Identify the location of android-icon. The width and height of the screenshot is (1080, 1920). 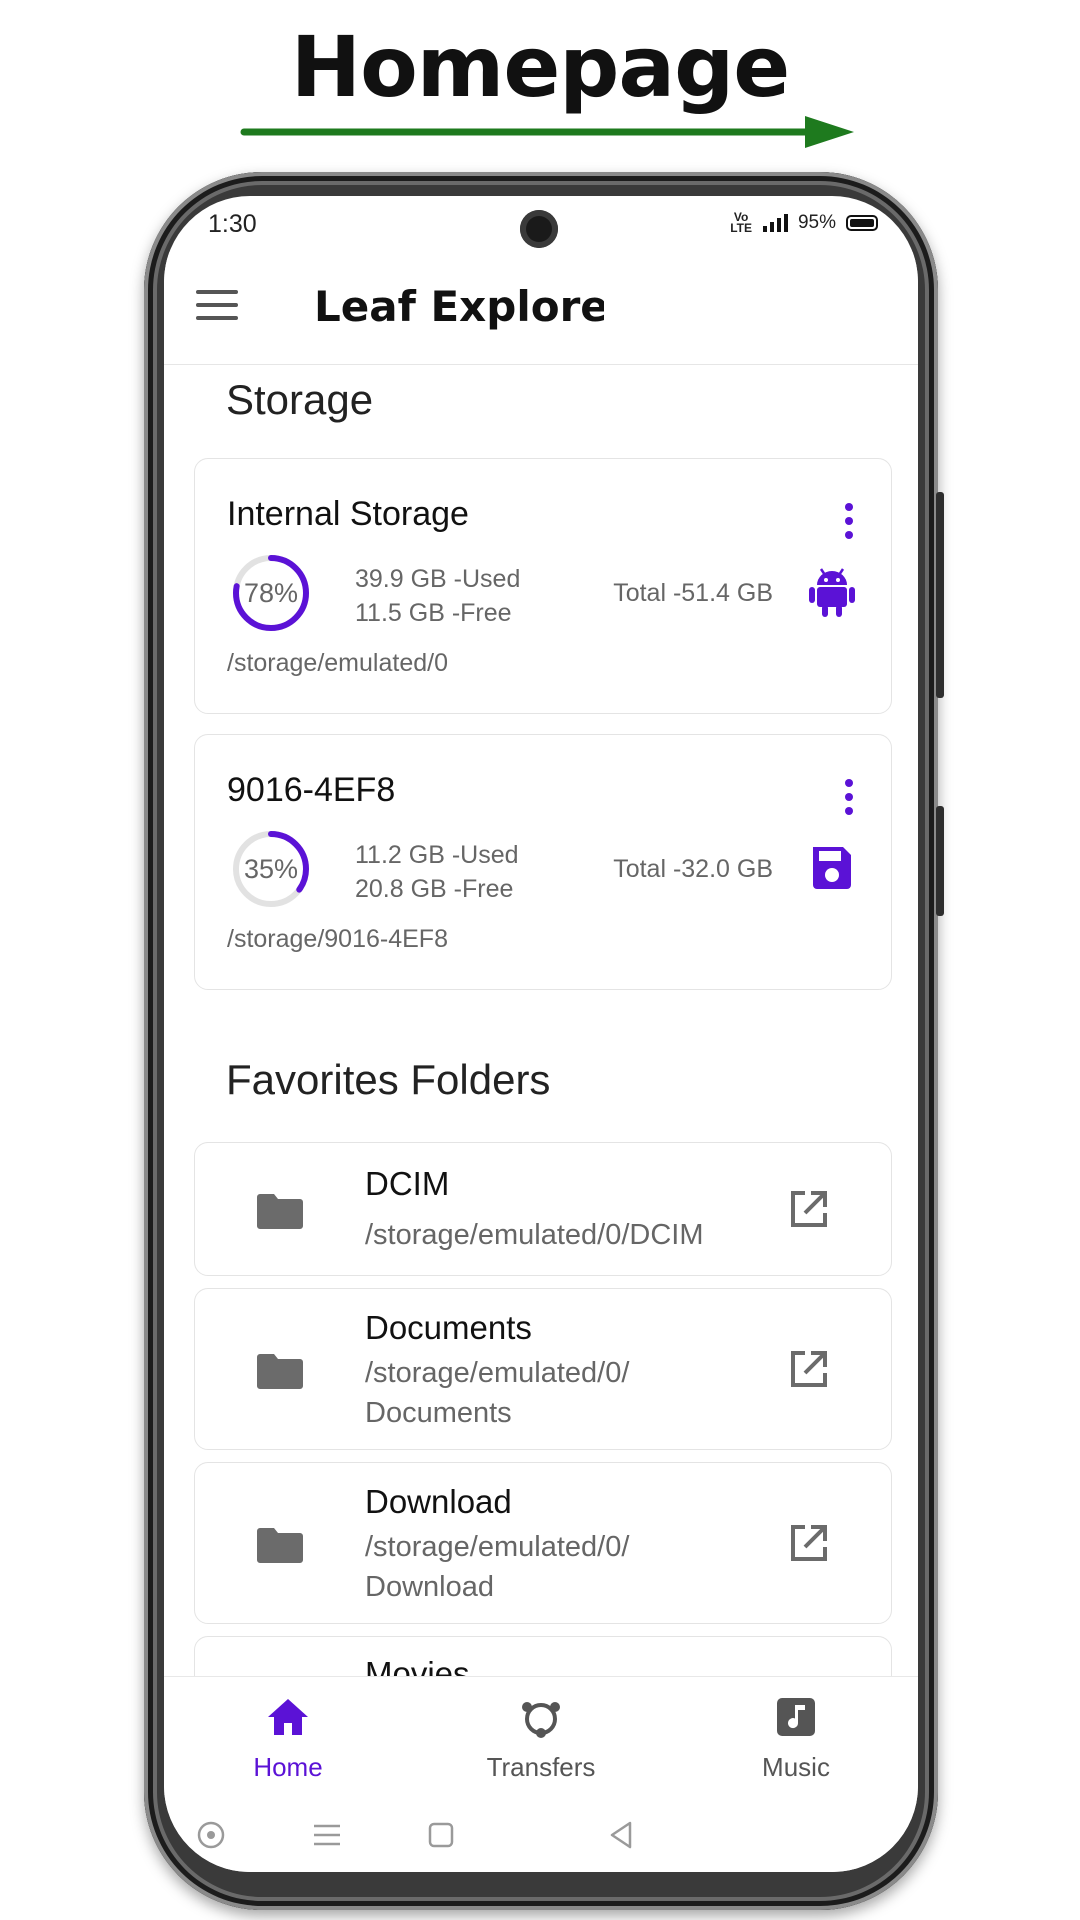
(832, 592).